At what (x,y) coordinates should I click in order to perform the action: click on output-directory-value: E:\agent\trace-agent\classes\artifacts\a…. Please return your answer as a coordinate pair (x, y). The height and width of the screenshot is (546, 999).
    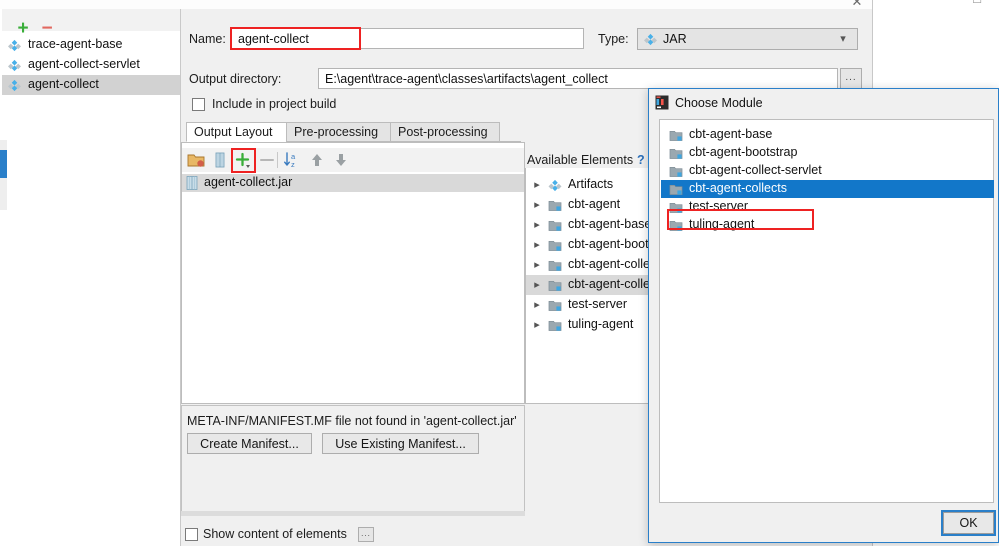
    Looking at the image, I should click on (466, 79).